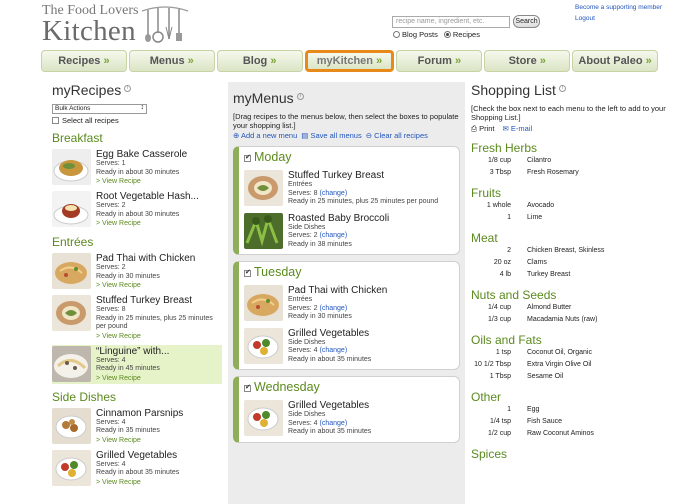 Image resolution: width=700 pixels, height=504 pixels. What do you see at coordinates (527, 61) in the screenshot?
I see `nav-store: Store »` at bounding box center [527, 61].